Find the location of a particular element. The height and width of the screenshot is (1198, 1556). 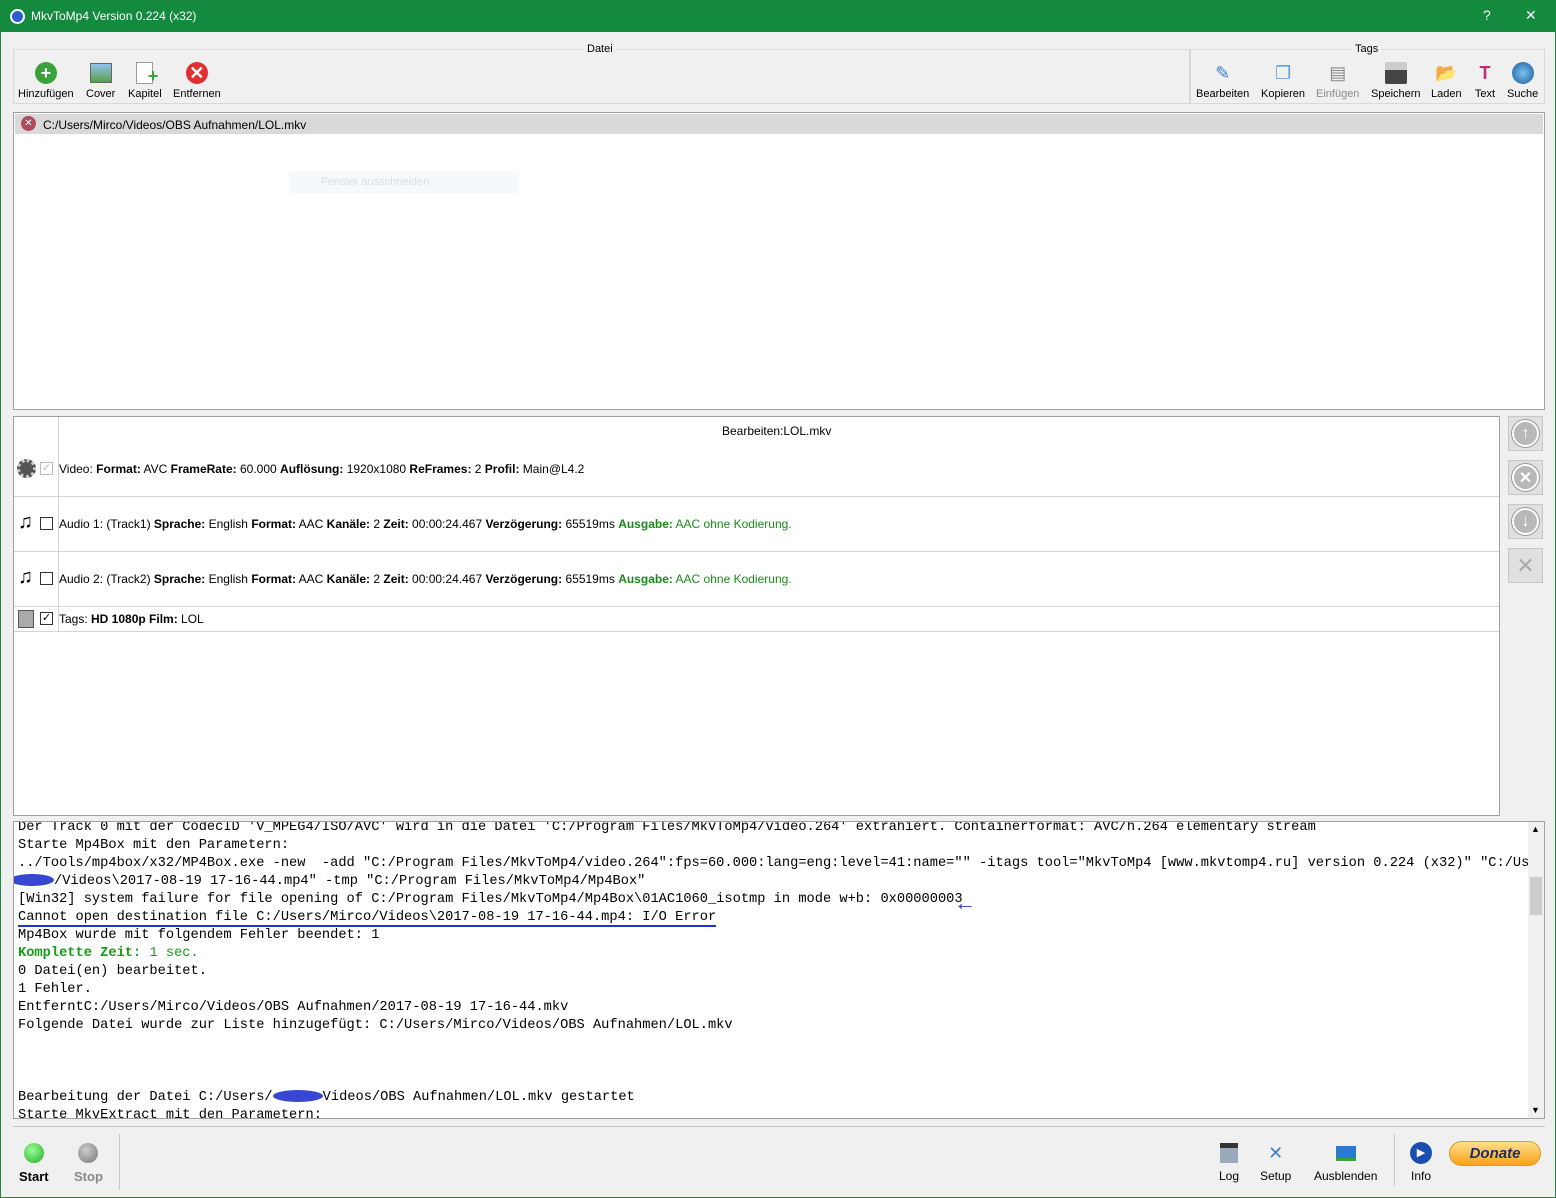

hide-button: Ausblenden is located at coordinates (1345, 1162).